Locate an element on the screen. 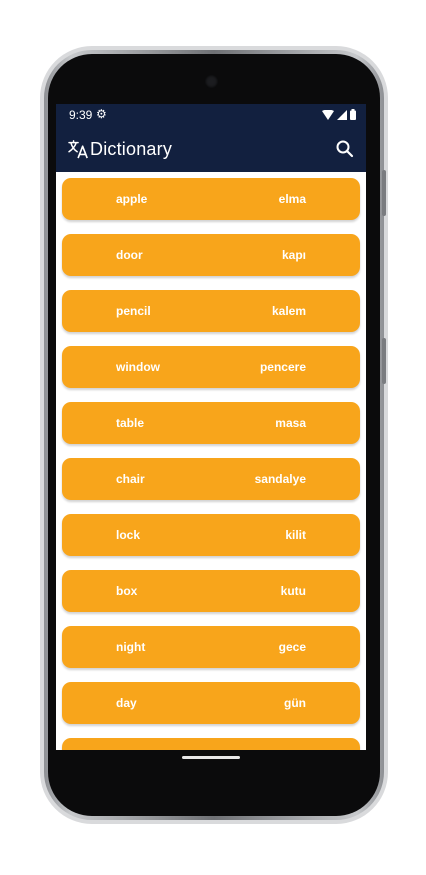  translation-label: gece is located at coordinates (292, 647).